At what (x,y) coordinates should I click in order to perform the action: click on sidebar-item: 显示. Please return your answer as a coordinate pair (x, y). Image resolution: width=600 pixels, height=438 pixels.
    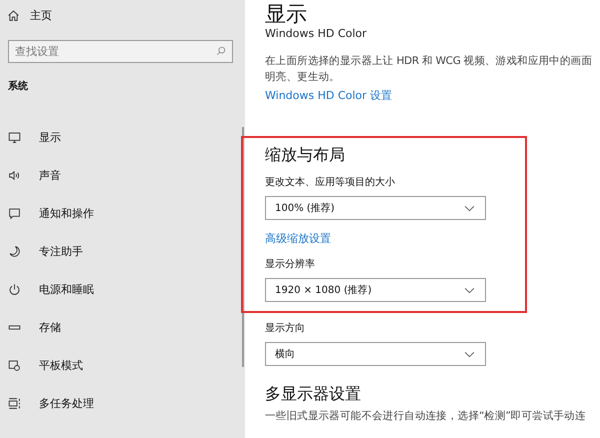
    Looking at the image, I should click on (122, 137).